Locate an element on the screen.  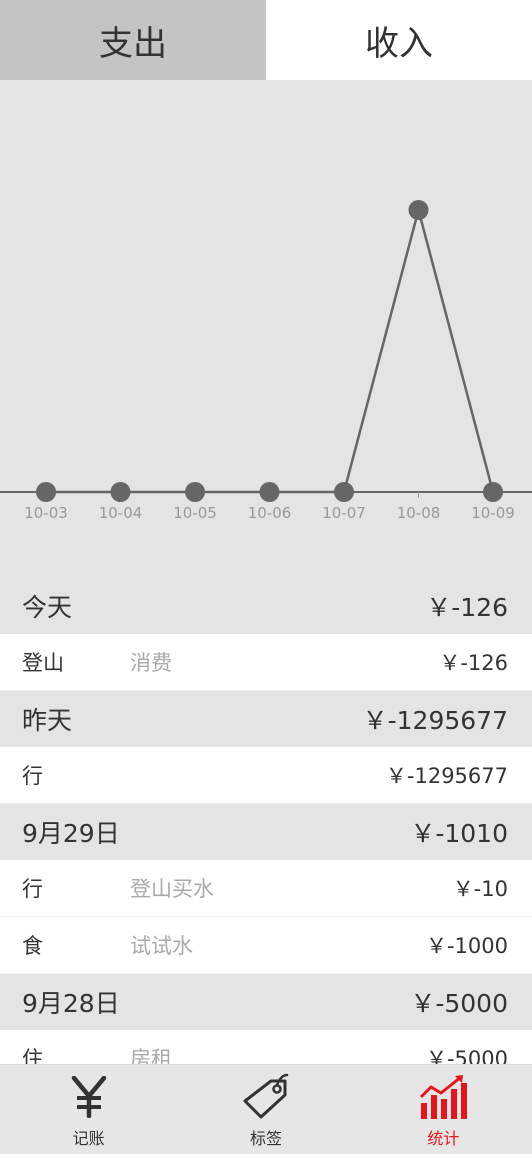
x-tick-label: 10-07 is located at coordinates (344, 513).